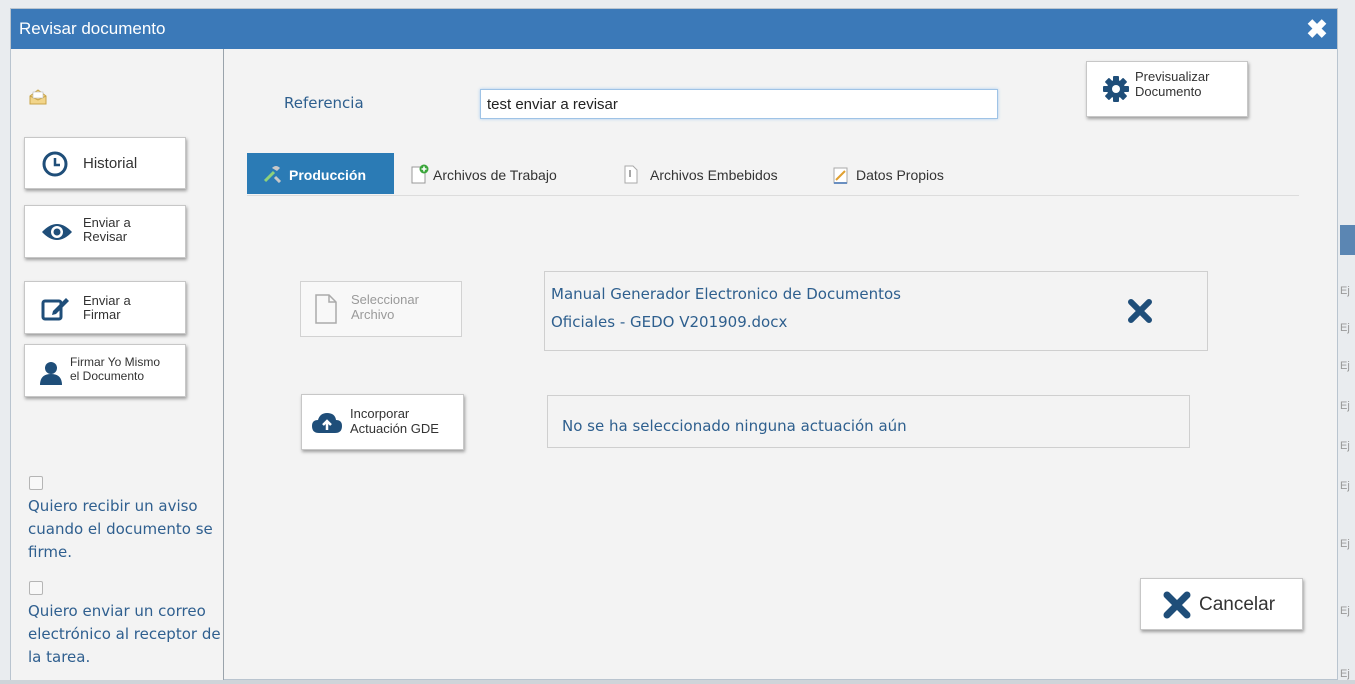  Describe the element at coordinates (631, 175) in the screenshot. I see `attachment-icon` at that location.